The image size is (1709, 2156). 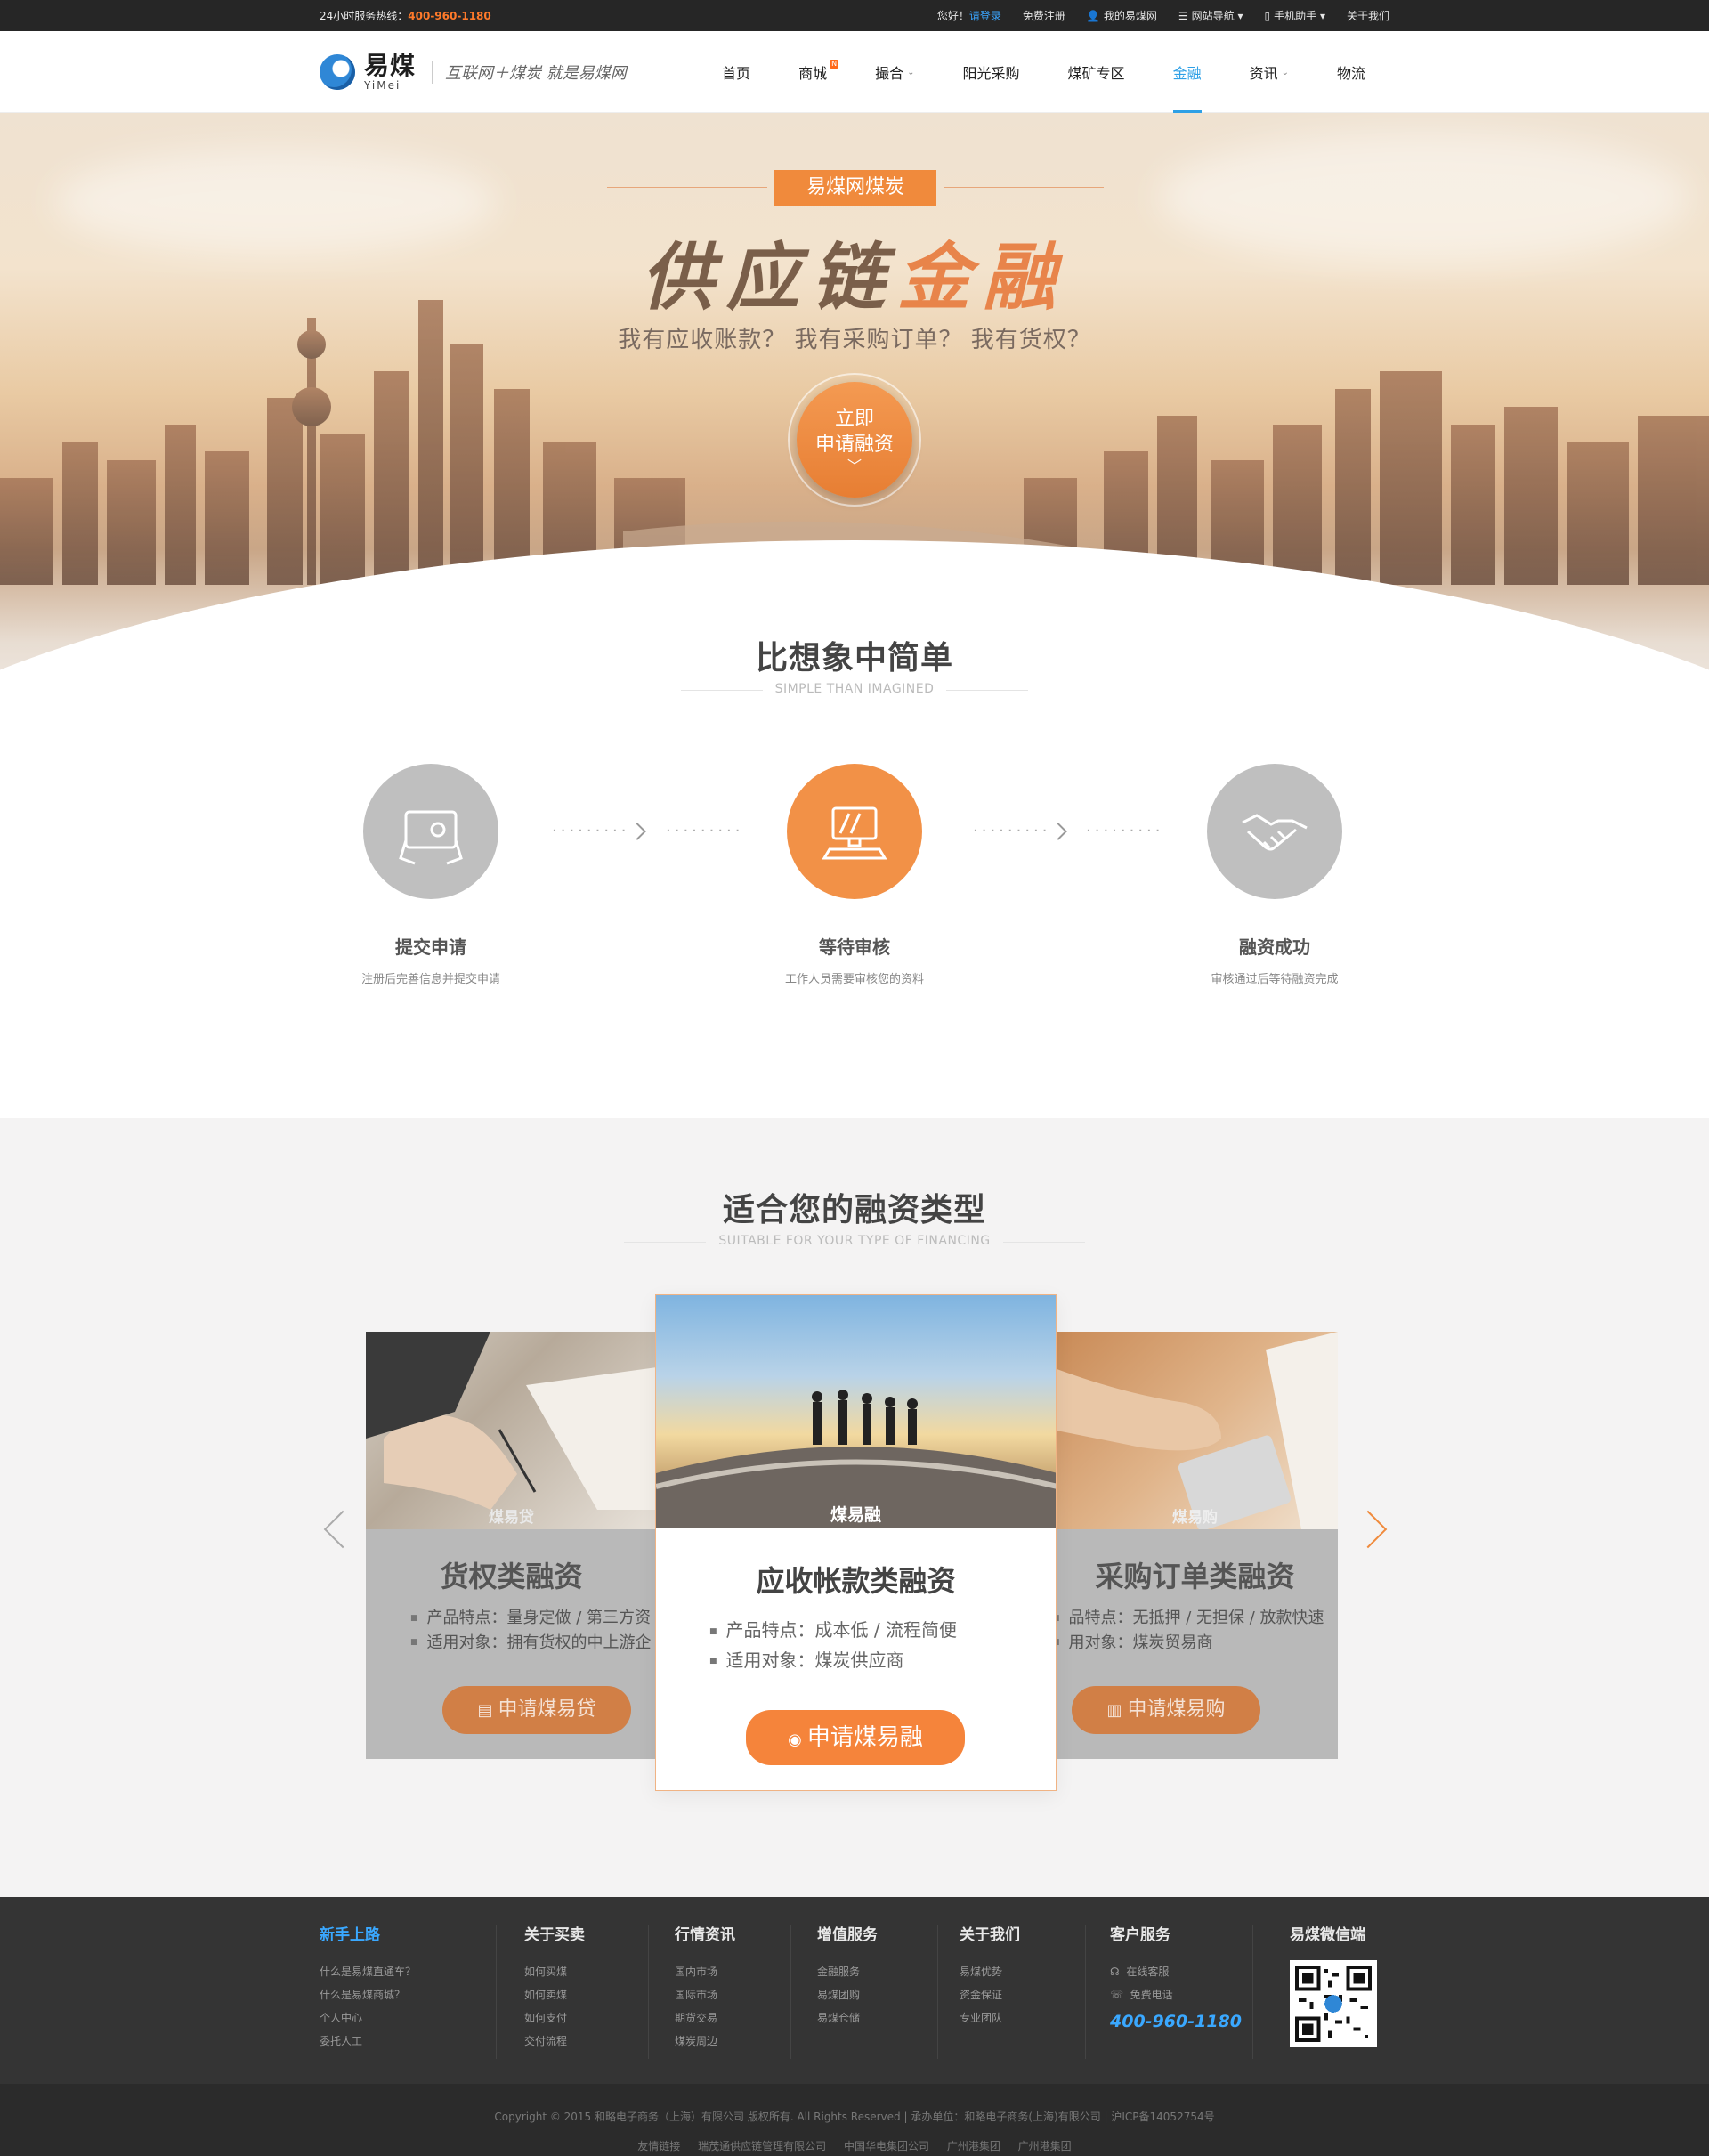 What do you see at coordinates (855, 188) in the screenshot?
I see `hero-tag: 易煤网煤炭` at bounding box center [855, 188].